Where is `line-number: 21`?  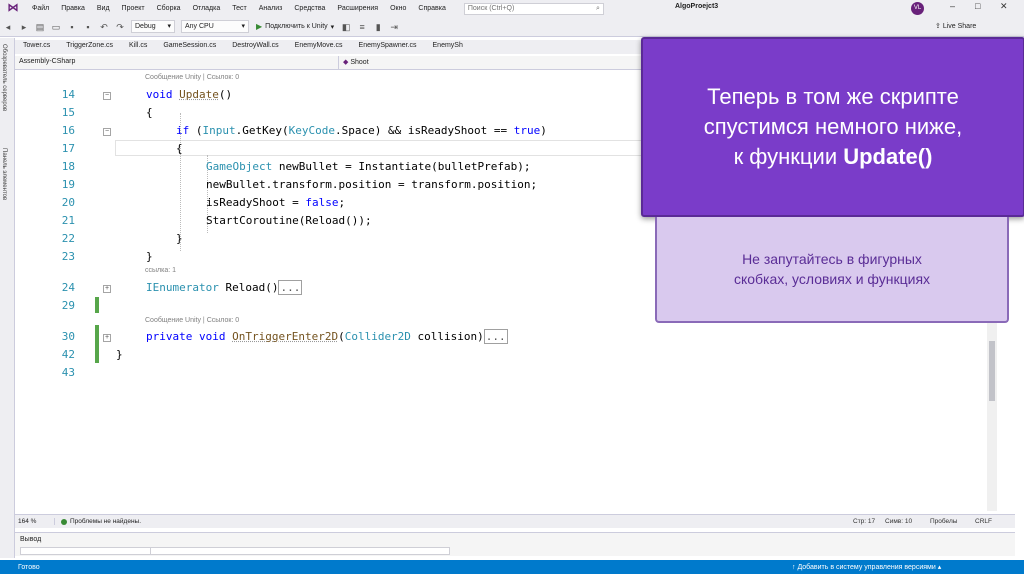 line-number: 21 is located at coordinates (68, 220).